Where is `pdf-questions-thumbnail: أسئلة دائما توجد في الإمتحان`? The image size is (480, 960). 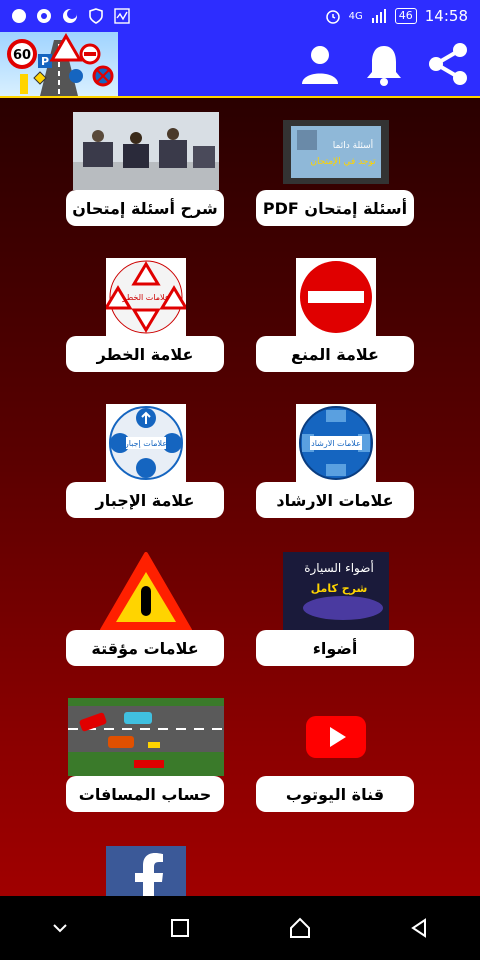
pdf-questions-thumbnail: أسئلة دائما توجد في الإمتحان is located at coordinates (336, 152).